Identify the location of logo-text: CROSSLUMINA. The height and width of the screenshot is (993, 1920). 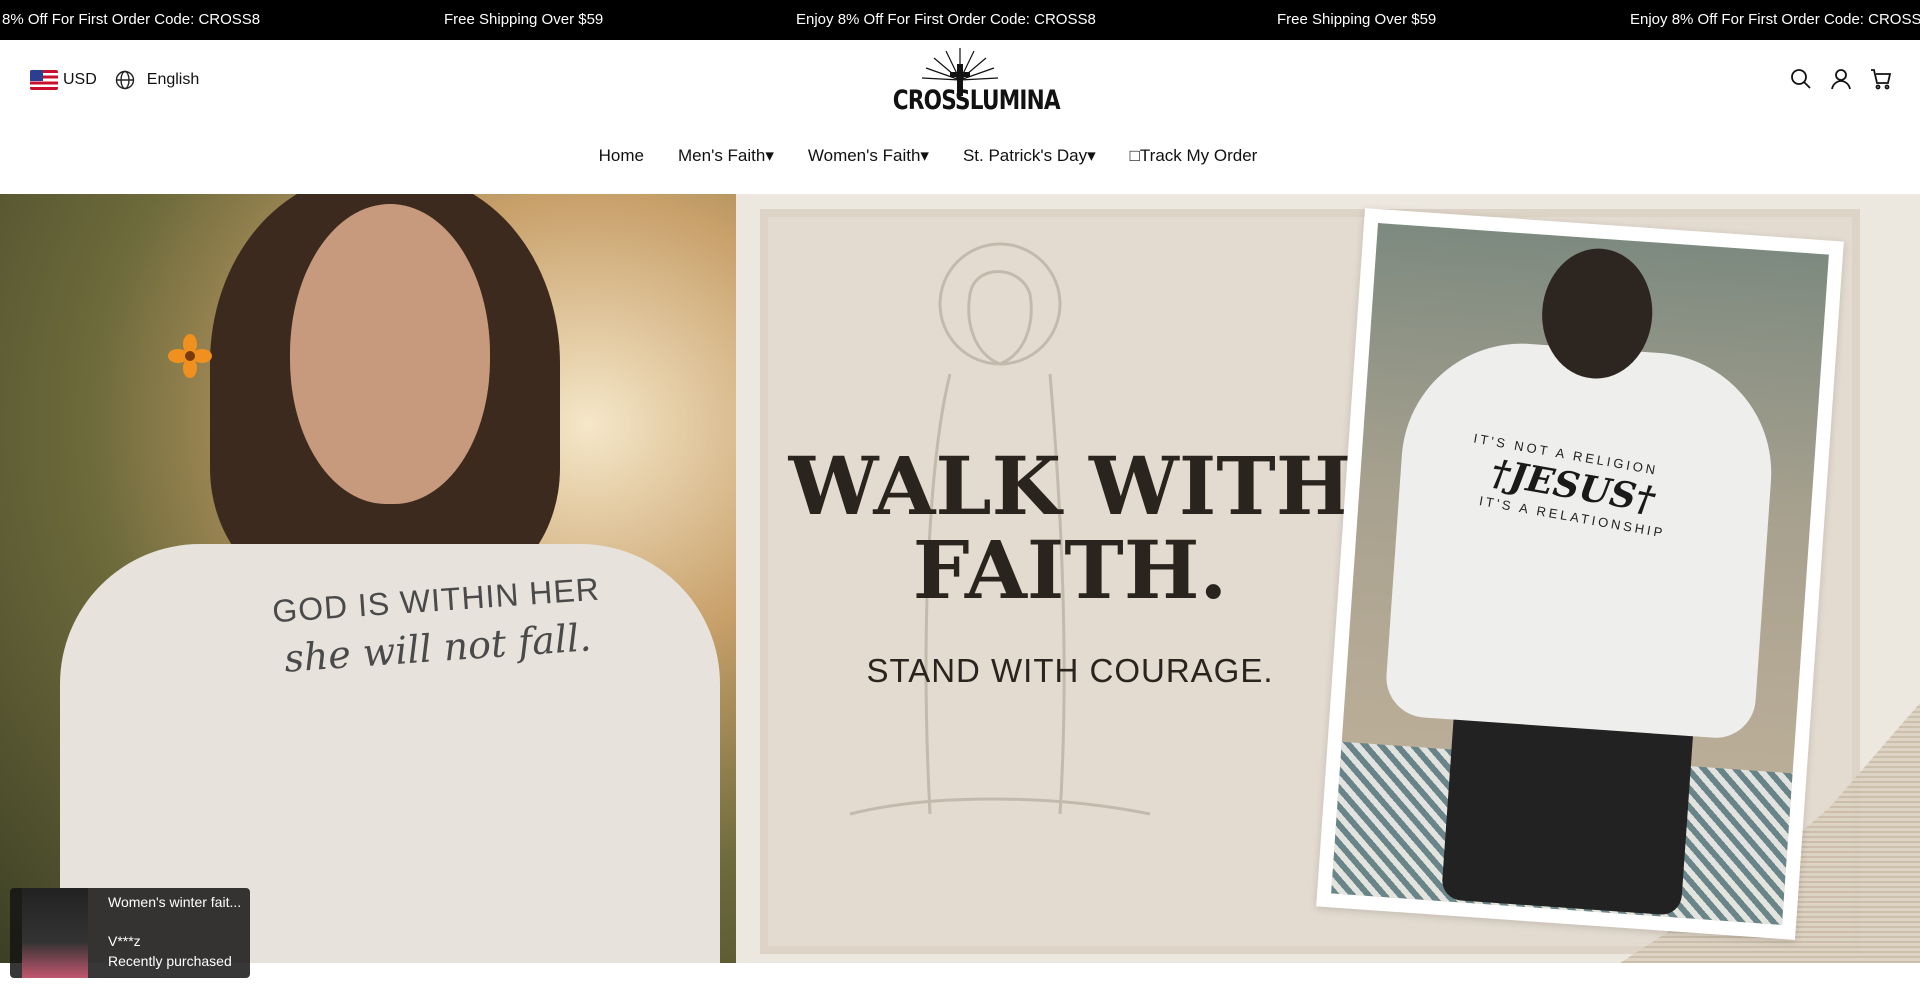
(976, 100).